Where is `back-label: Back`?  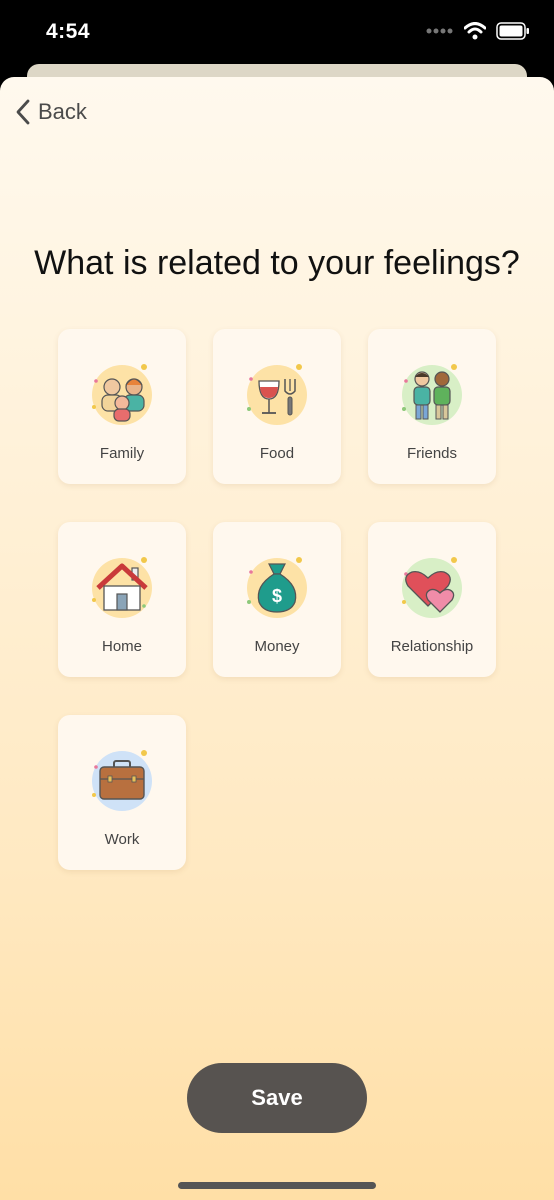 back-label: Back is located at coordinates (62, 111).